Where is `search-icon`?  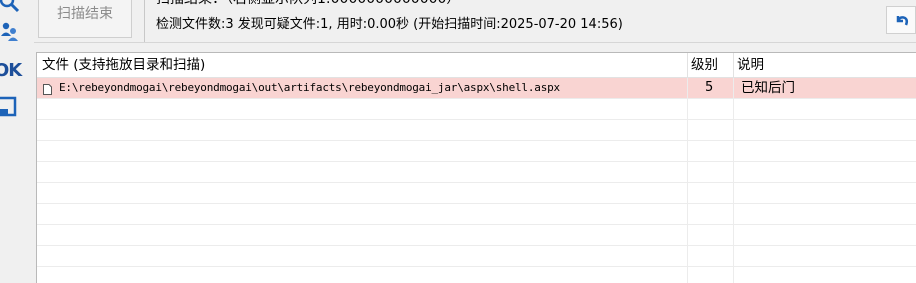 search-icon is located at coordinates (12, 7).